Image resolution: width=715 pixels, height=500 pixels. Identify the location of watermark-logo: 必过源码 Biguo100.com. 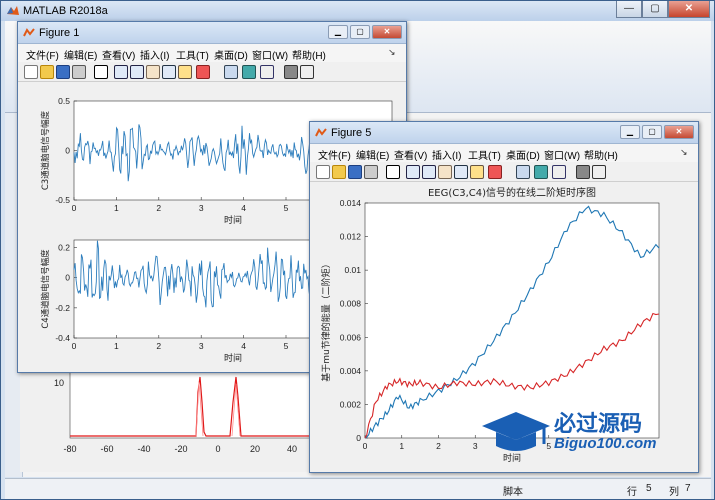
(578, 432).